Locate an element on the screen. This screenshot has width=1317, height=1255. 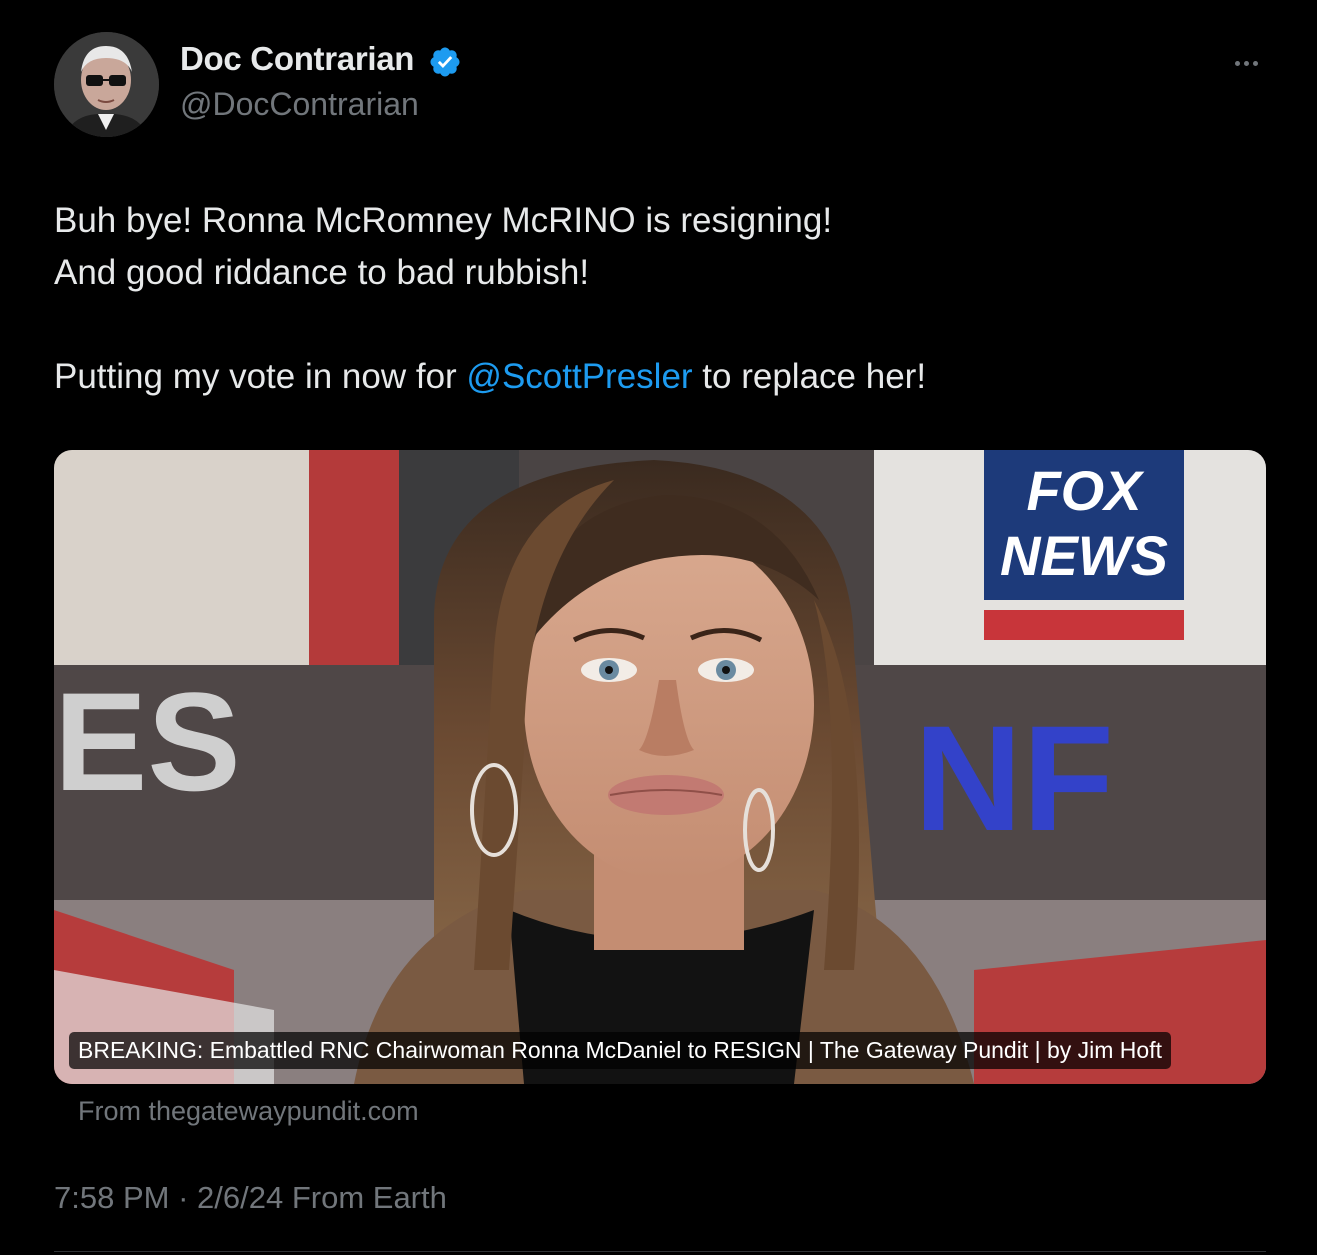
mention-link: @ScottPresler is located at coordinates (579, 376).